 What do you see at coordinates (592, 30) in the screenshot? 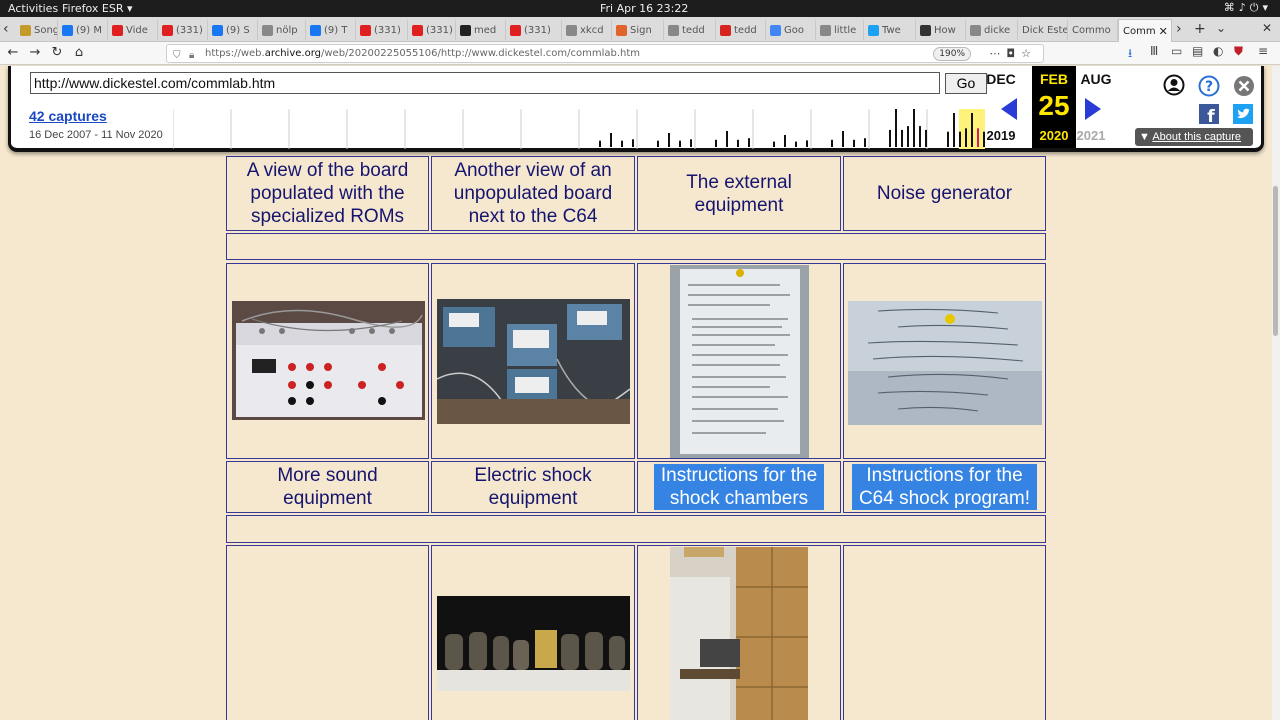
I see `tab-label: xkcd` at bounding box center [592, 30].